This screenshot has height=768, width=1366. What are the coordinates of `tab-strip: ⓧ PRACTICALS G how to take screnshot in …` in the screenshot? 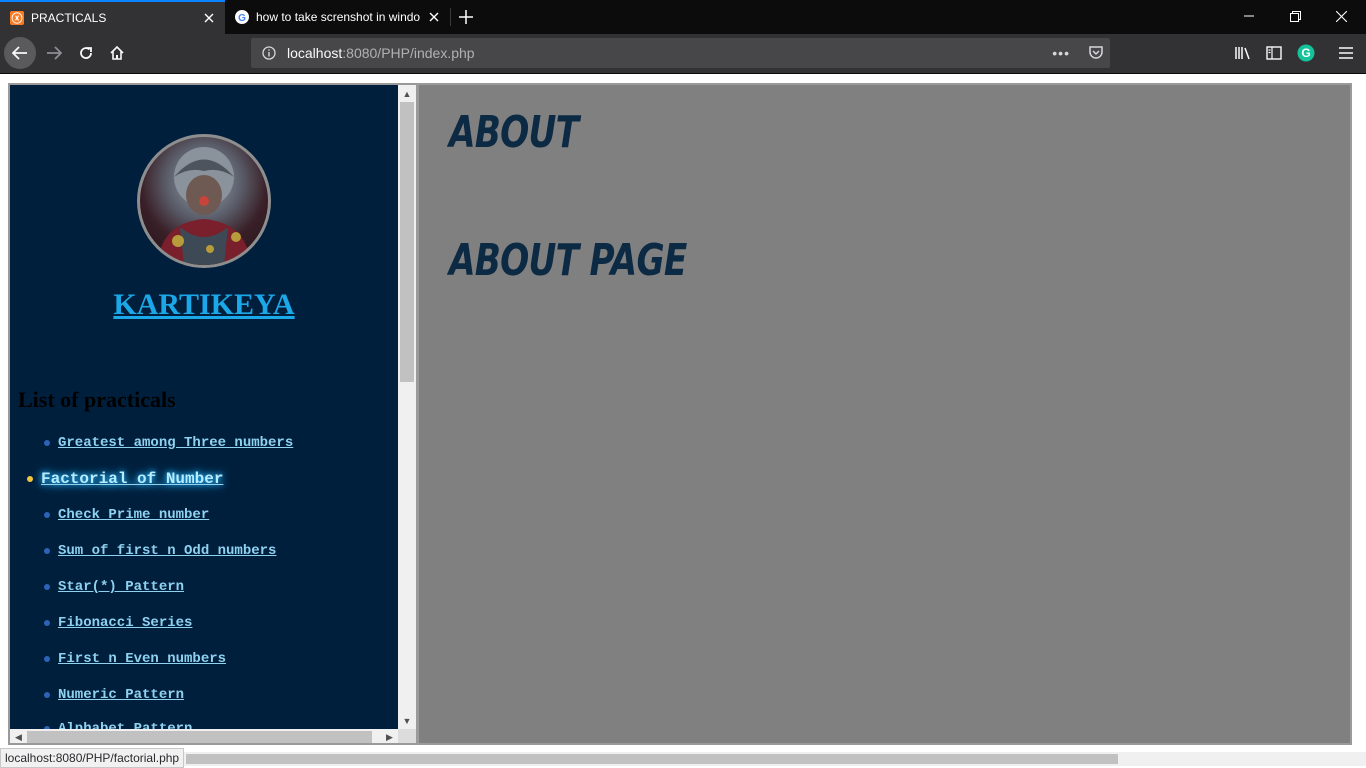 It's located at (683, 17).